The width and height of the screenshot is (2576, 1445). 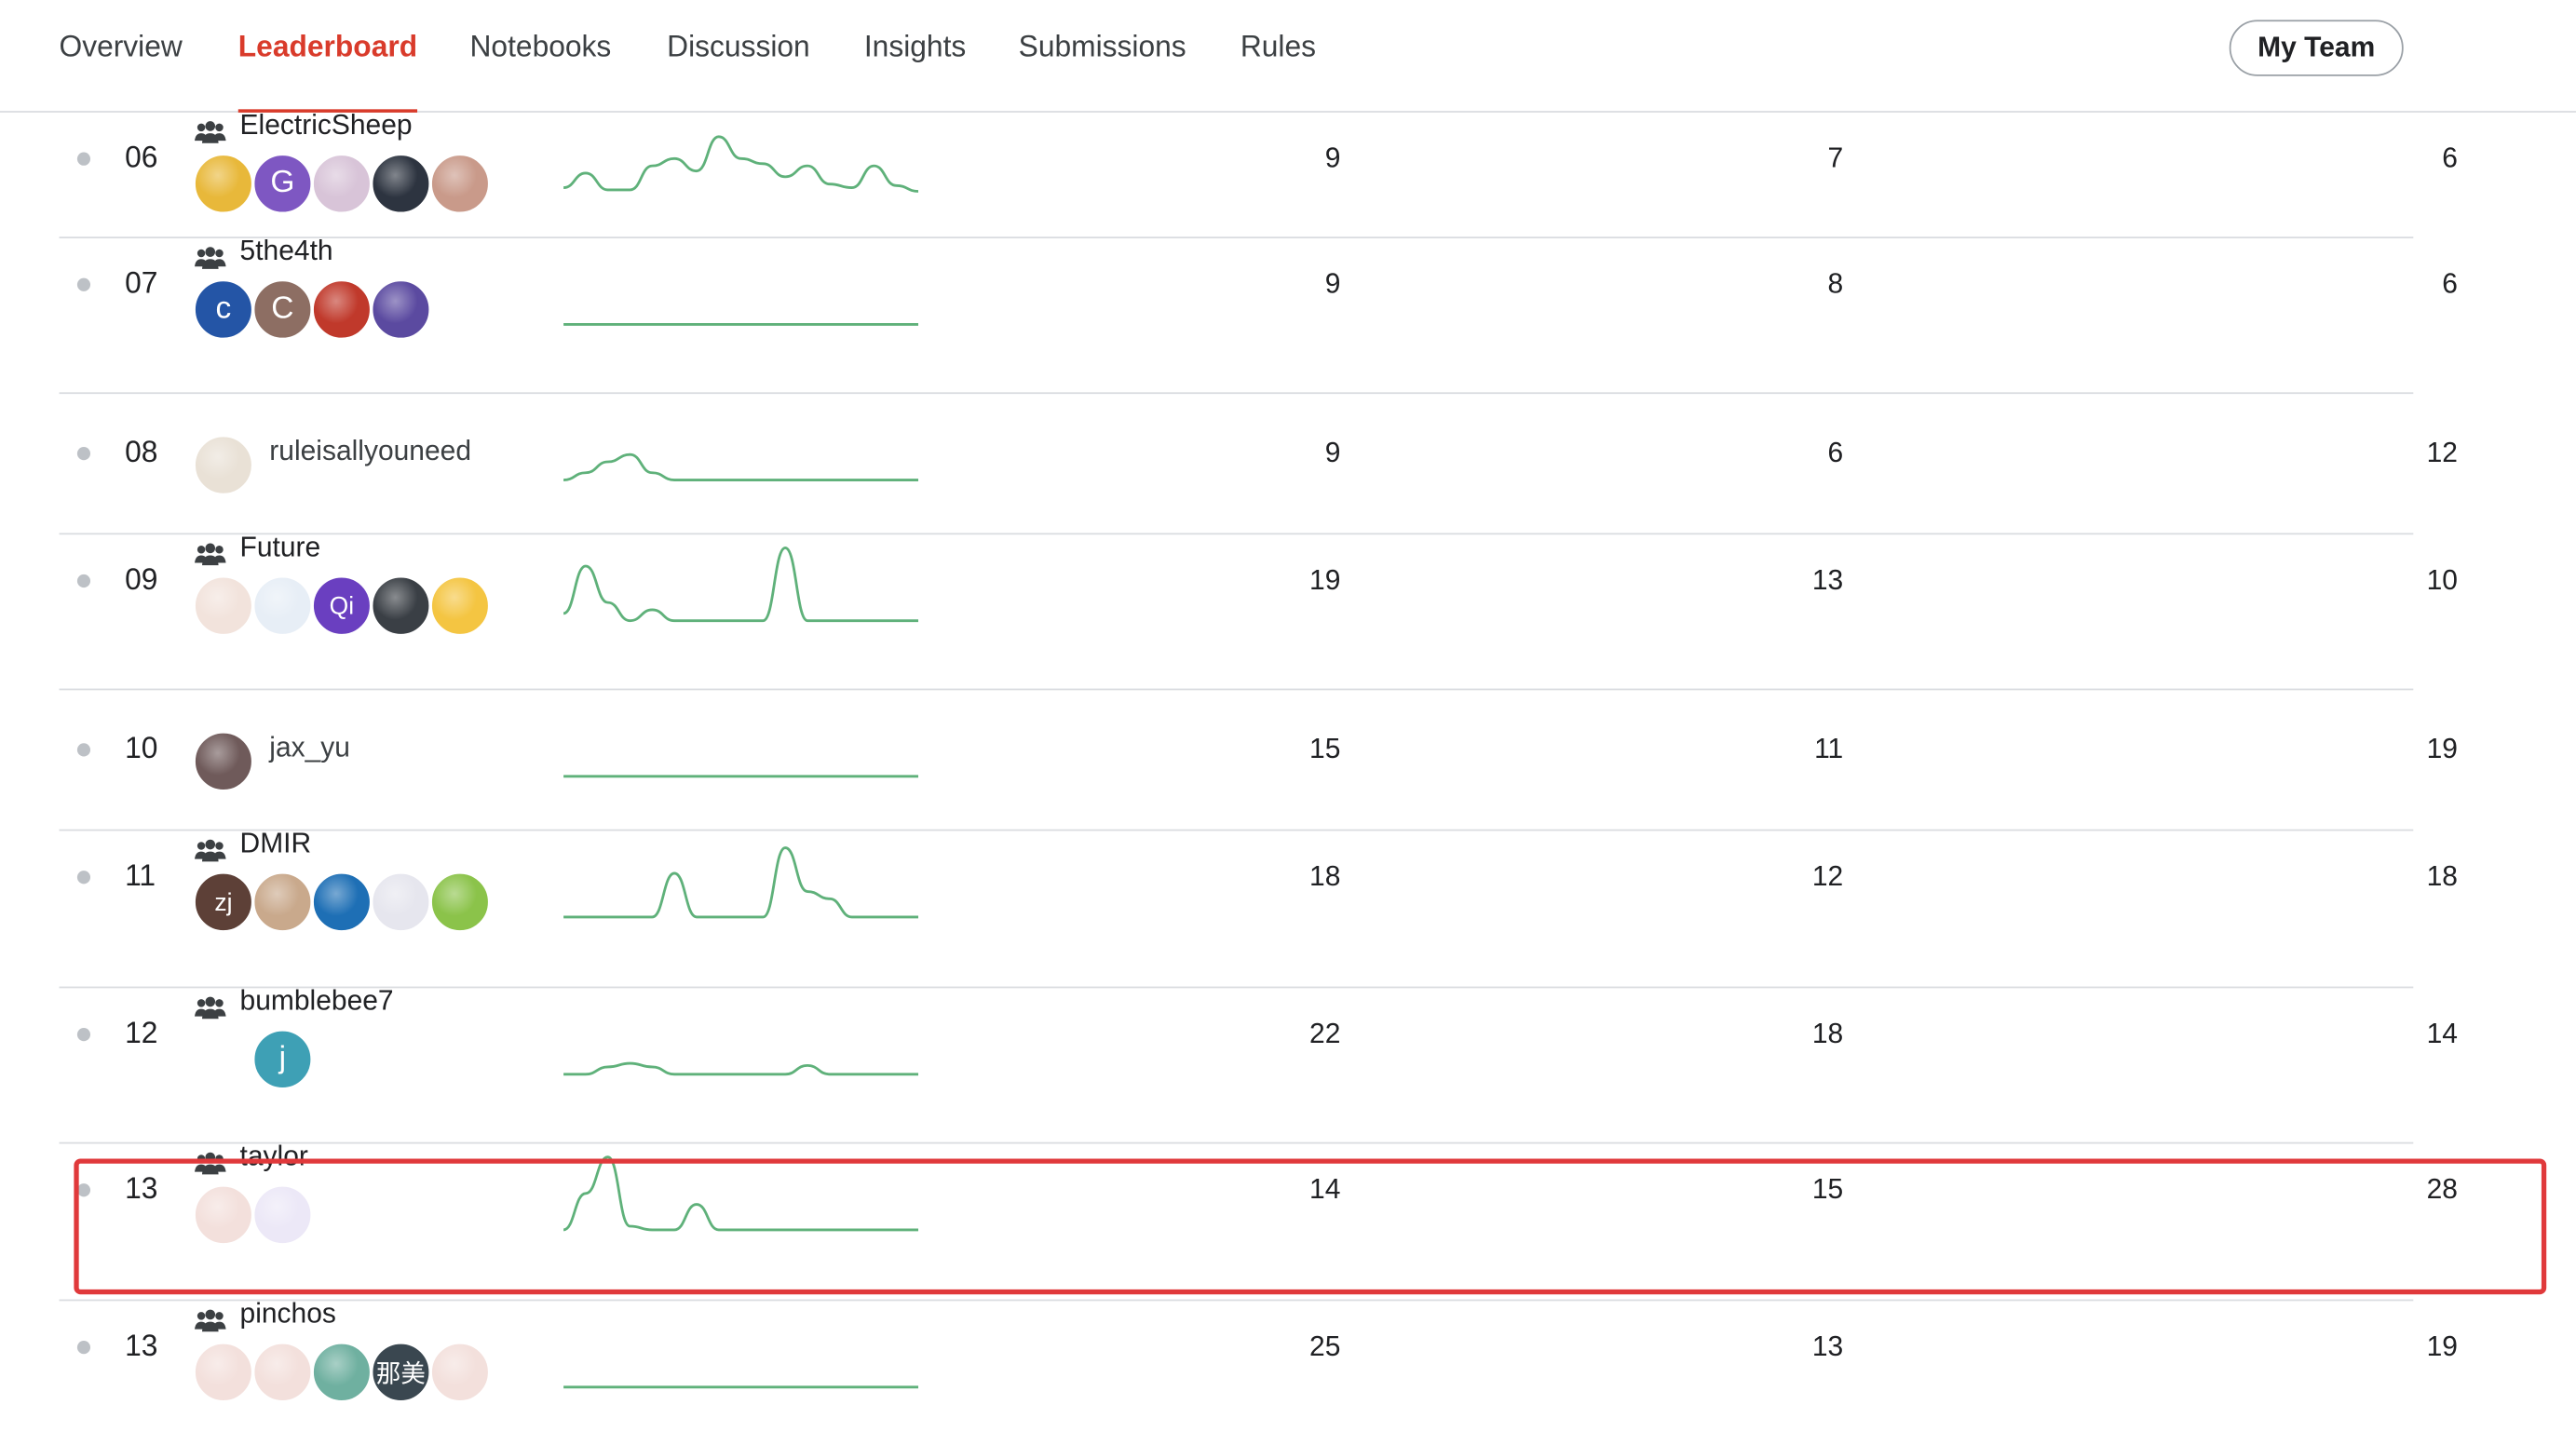 I want to click on score-col2: 7, so click(x=1835, y=158).